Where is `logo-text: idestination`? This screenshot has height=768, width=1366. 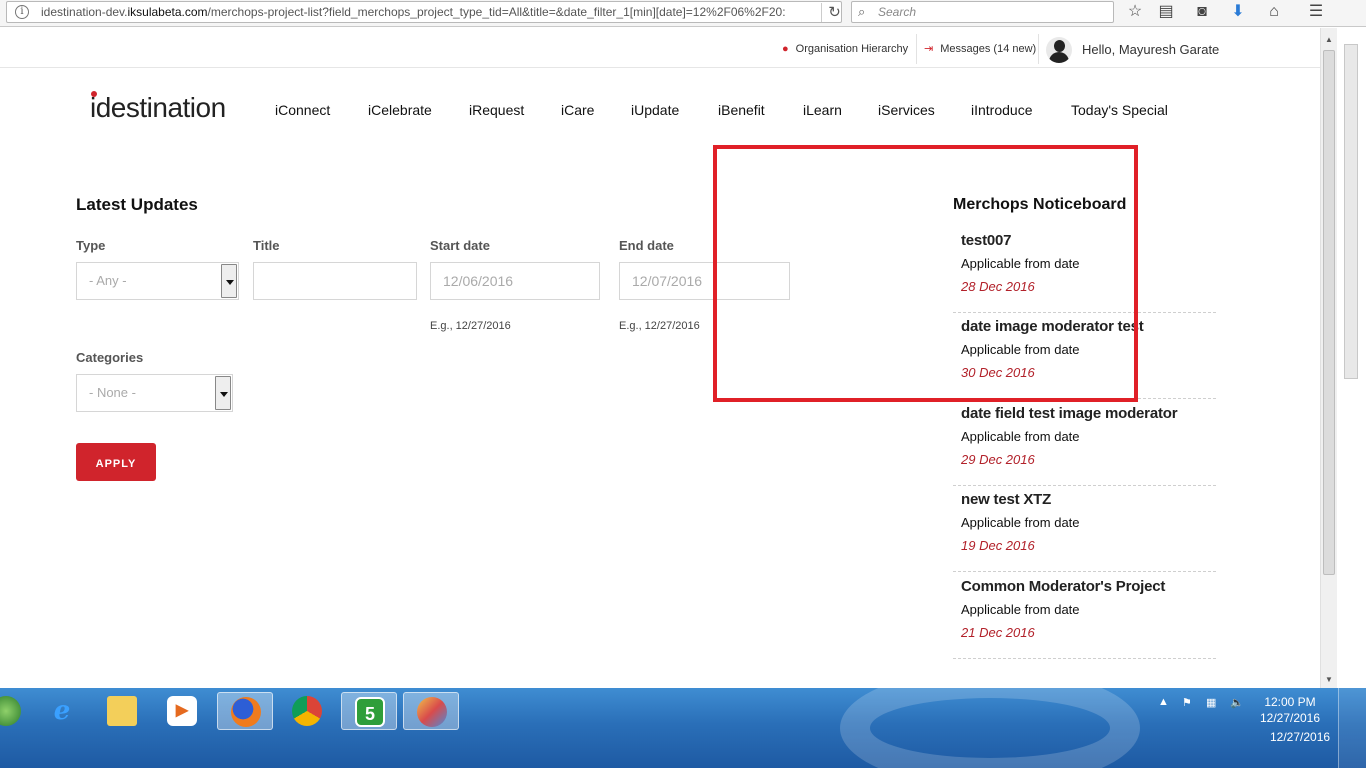 logo-text: idestination is located at coordinates (158, 107).